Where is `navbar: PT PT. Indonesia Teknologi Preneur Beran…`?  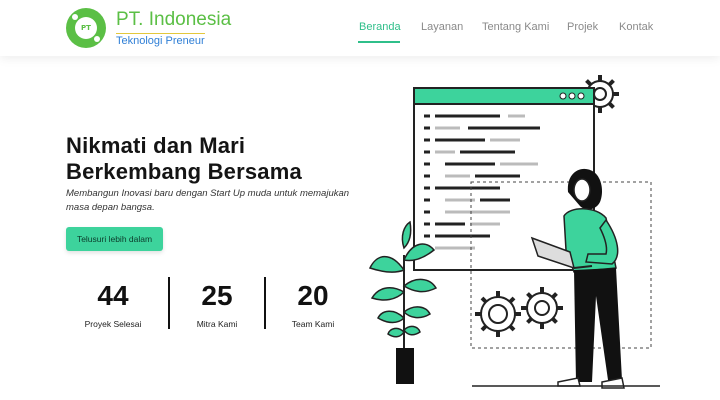
navbar: PT PT. Indonesia Teknologi Preneur Beran… is located at coordinates (360, 28).